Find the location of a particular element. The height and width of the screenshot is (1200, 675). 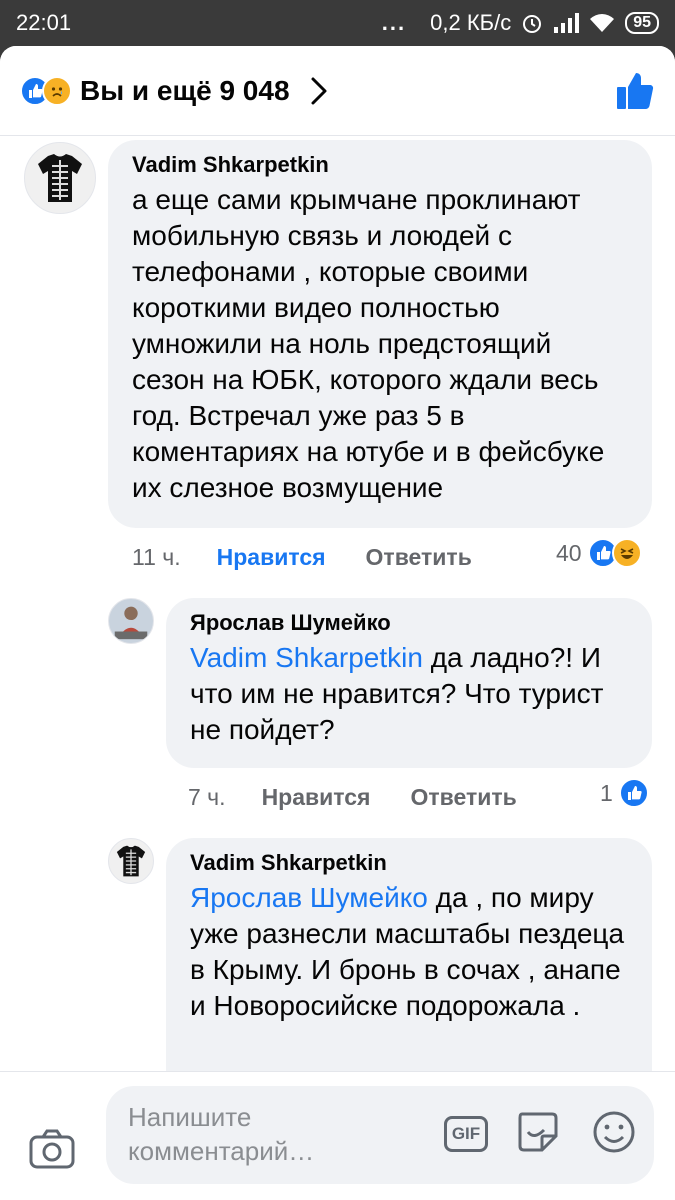

comment-time: 7 ч. is located at coordinates (207, 797).